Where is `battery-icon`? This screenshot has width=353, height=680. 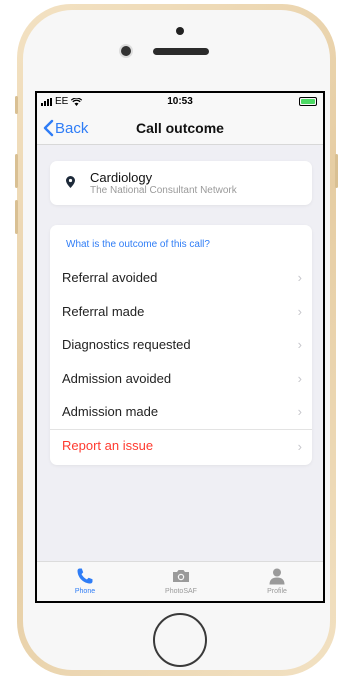 battery-icon is located at coordinates (308, 101).